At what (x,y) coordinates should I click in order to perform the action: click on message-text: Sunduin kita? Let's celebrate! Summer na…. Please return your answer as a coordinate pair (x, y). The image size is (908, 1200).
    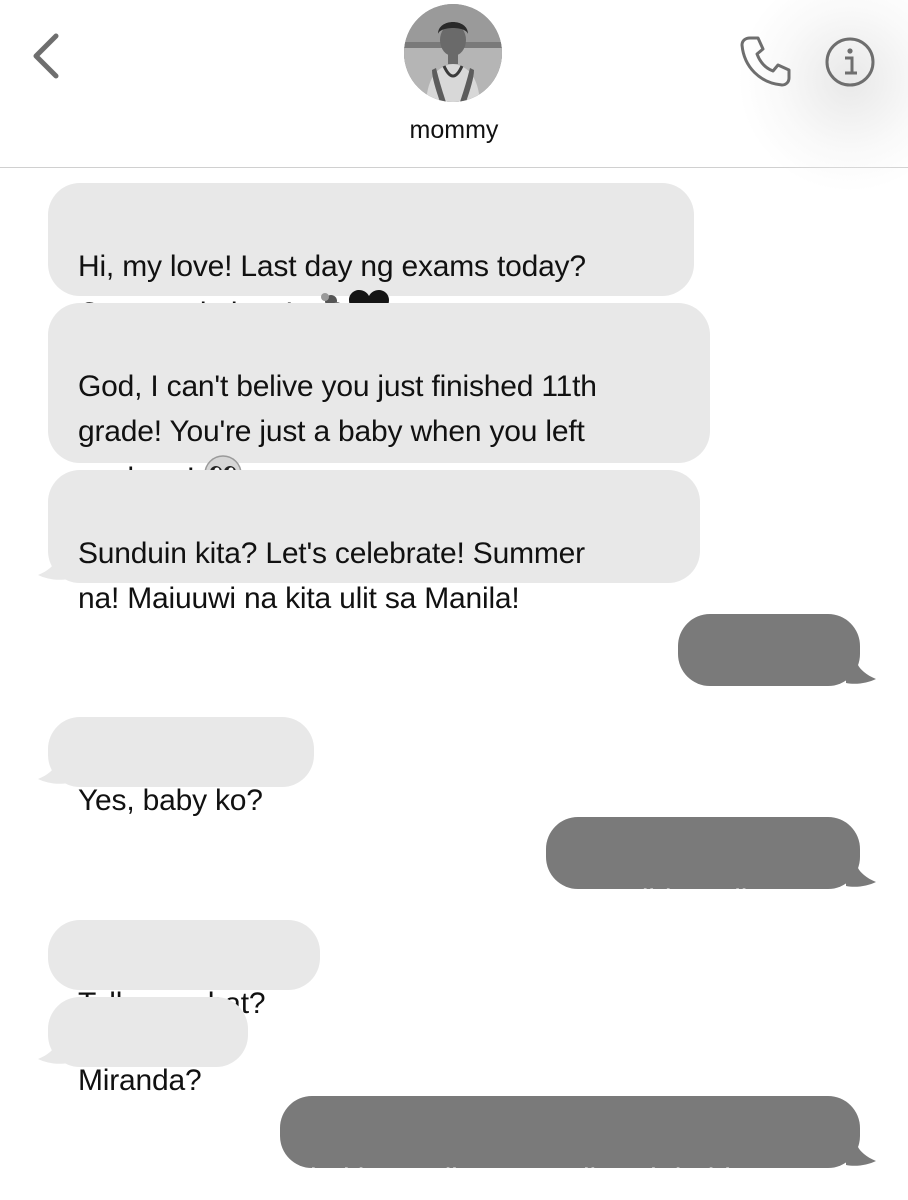
    Looking at the image, I should click on (331, 576).